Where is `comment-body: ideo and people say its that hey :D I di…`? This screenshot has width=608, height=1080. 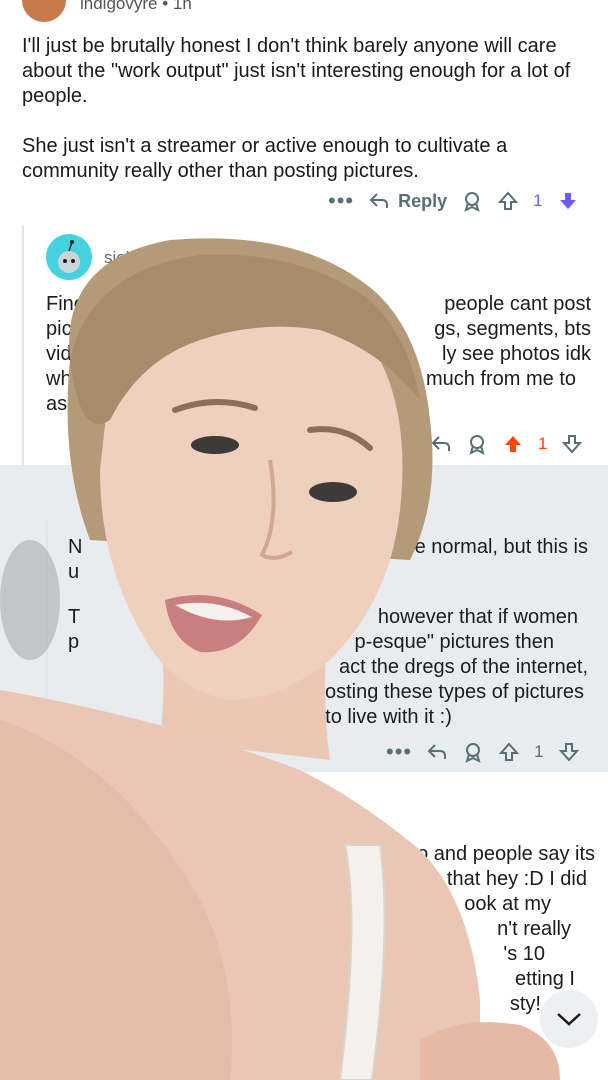 comment-body: ideo and people say its that hey :D I di… is located at coordinates (397, 929).